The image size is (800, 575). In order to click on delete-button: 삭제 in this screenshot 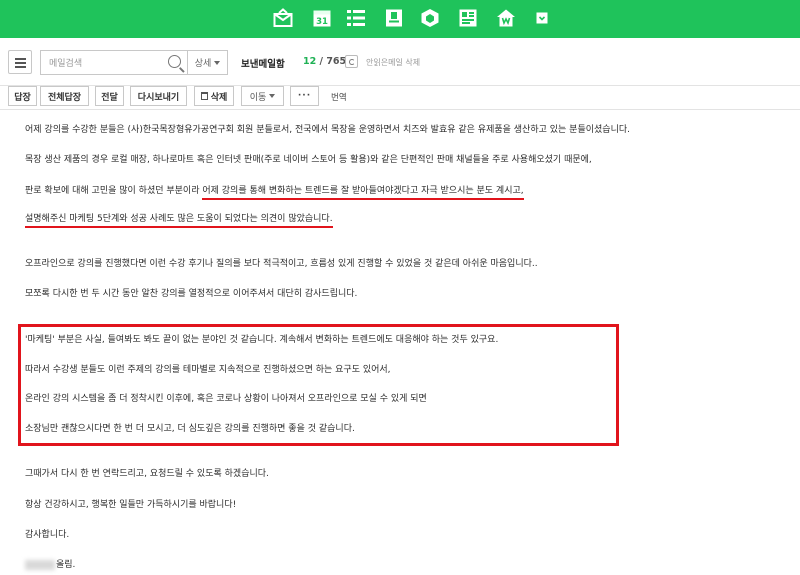, I will do `click(214, 96)`.